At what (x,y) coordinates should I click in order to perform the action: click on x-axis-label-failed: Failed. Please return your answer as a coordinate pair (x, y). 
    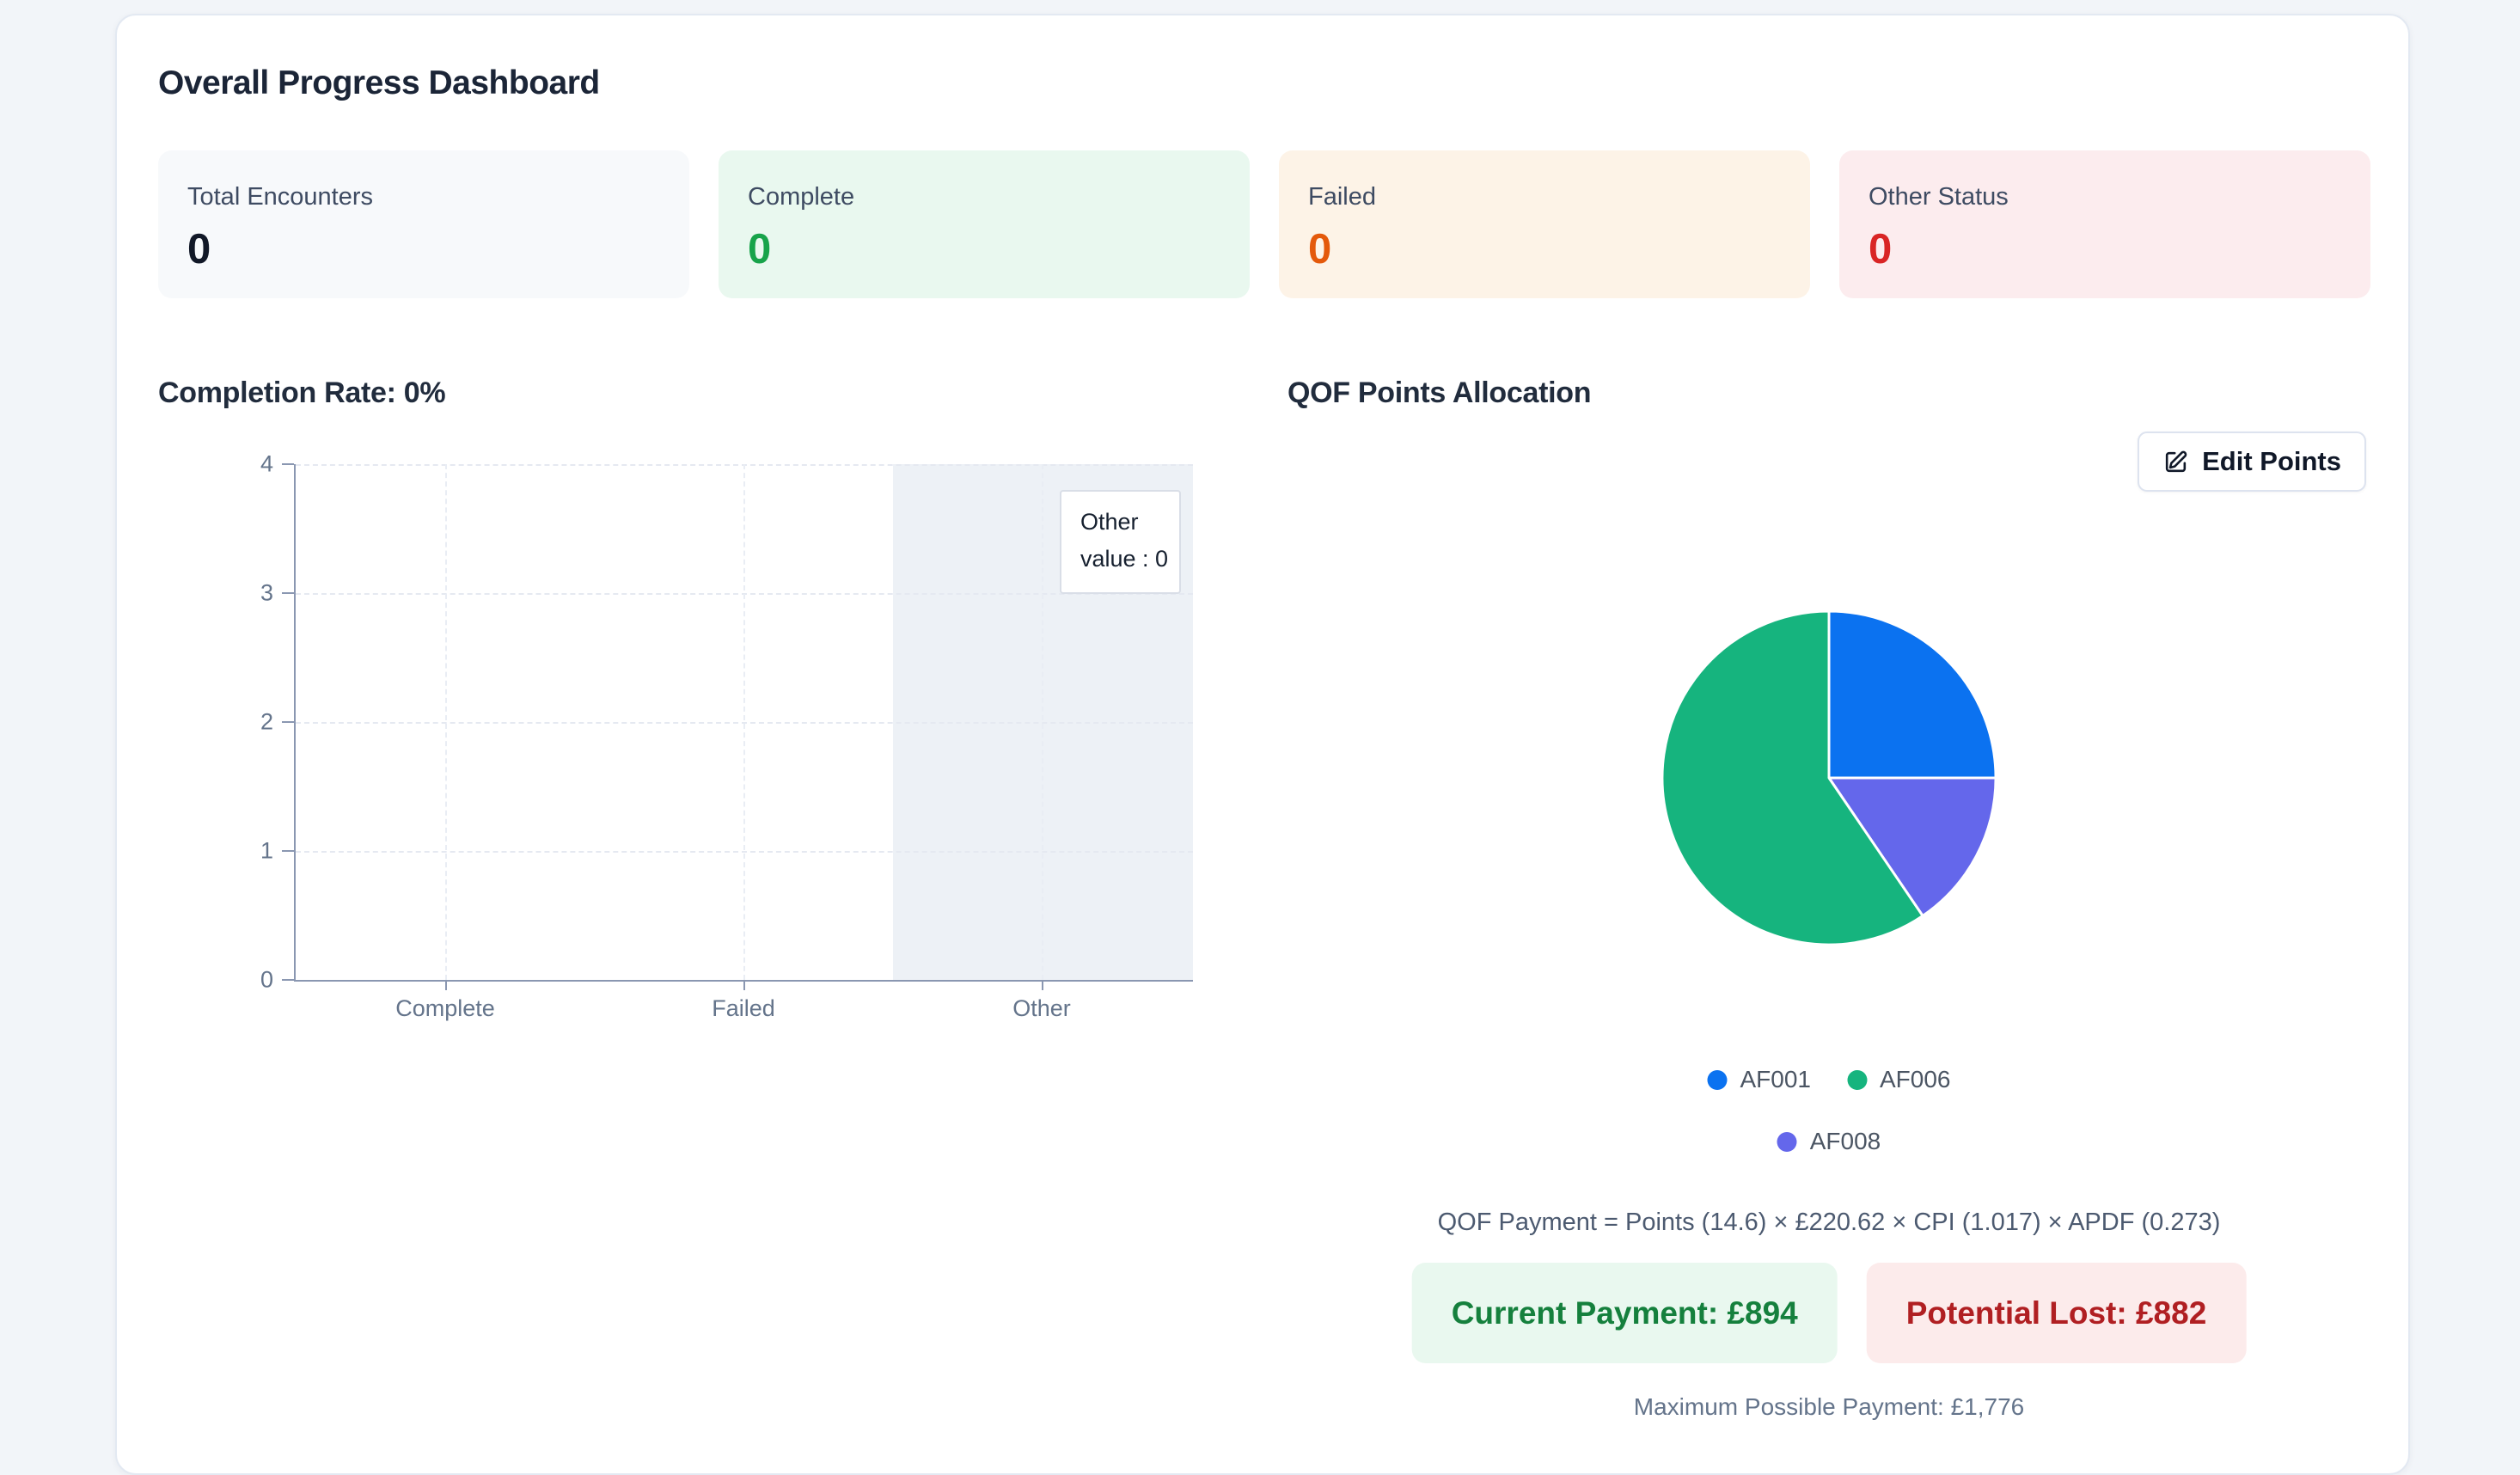
    Looking at the image, I should click on (744, 1008).